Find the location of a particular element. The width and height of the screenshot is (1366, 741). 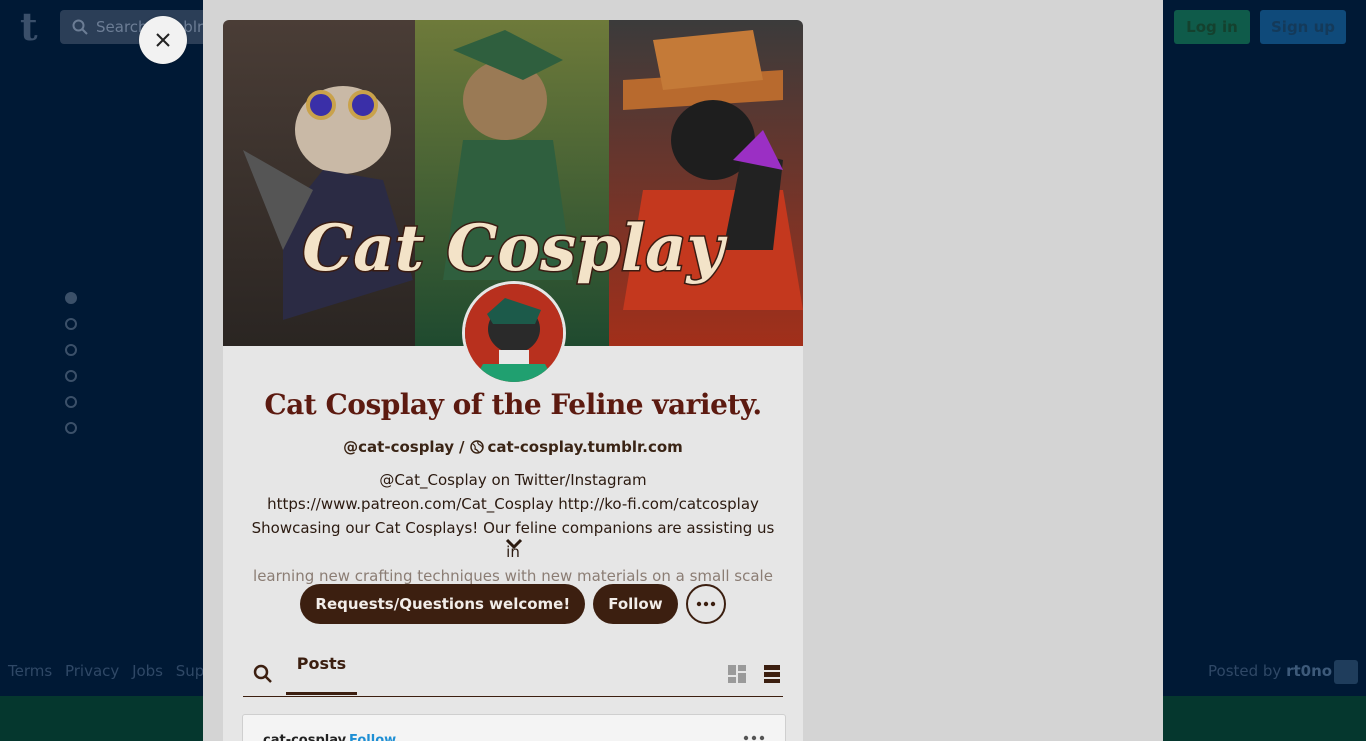

posted-by-label: Posted by is located at coordinates (1245, 671).